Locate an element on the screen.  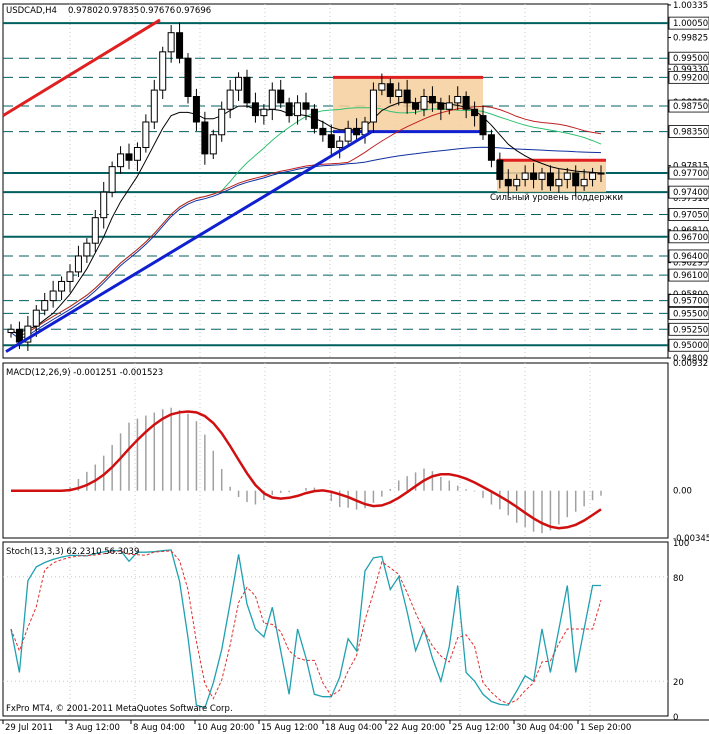
time-axis-label: 25 Aug 12:00 is located at coordinates (480, 728).